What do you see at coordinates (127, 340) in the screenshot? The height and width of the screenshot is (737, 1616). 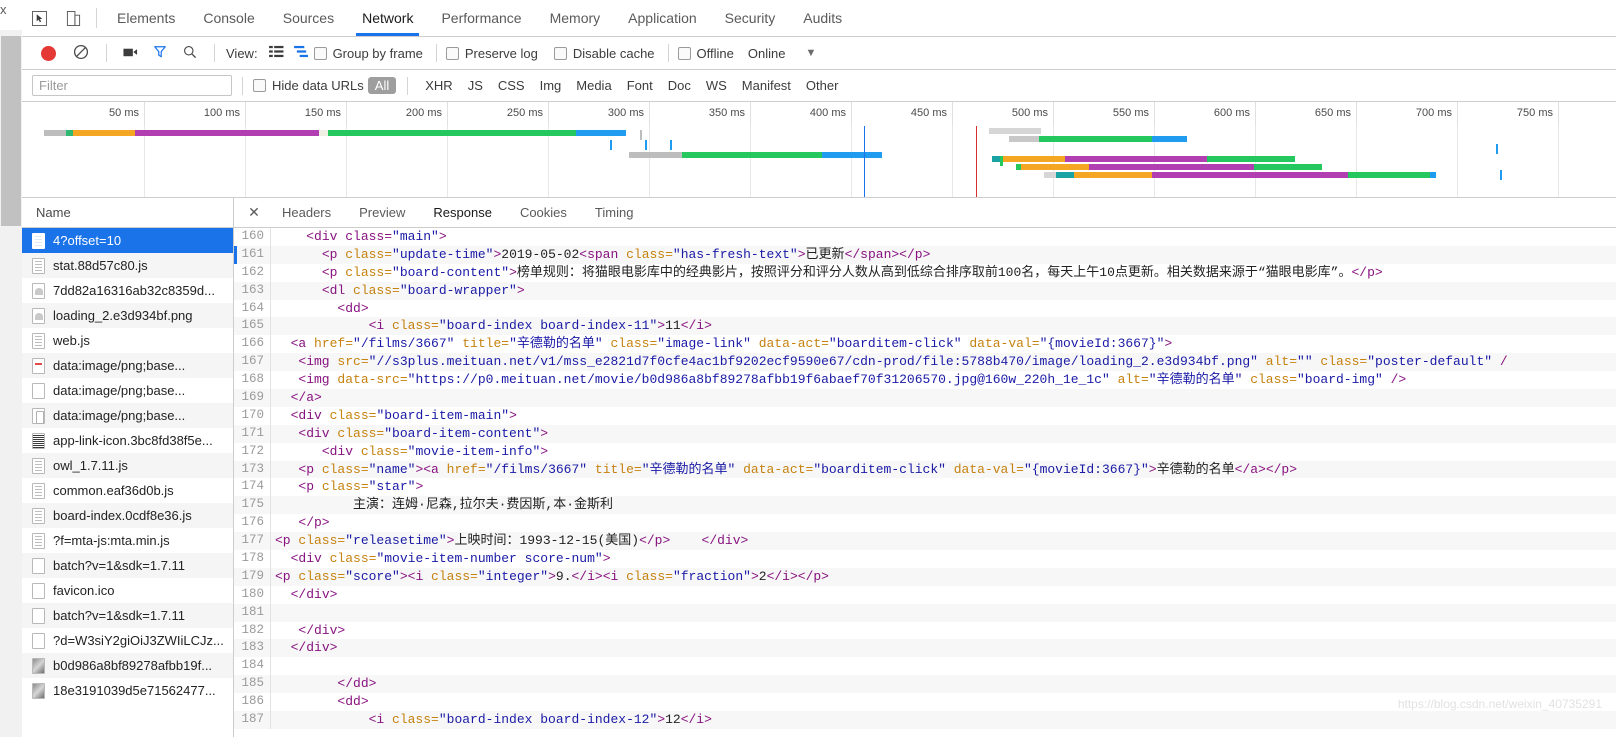 I see `request-row: web.js` at bounding box center [127, 340].